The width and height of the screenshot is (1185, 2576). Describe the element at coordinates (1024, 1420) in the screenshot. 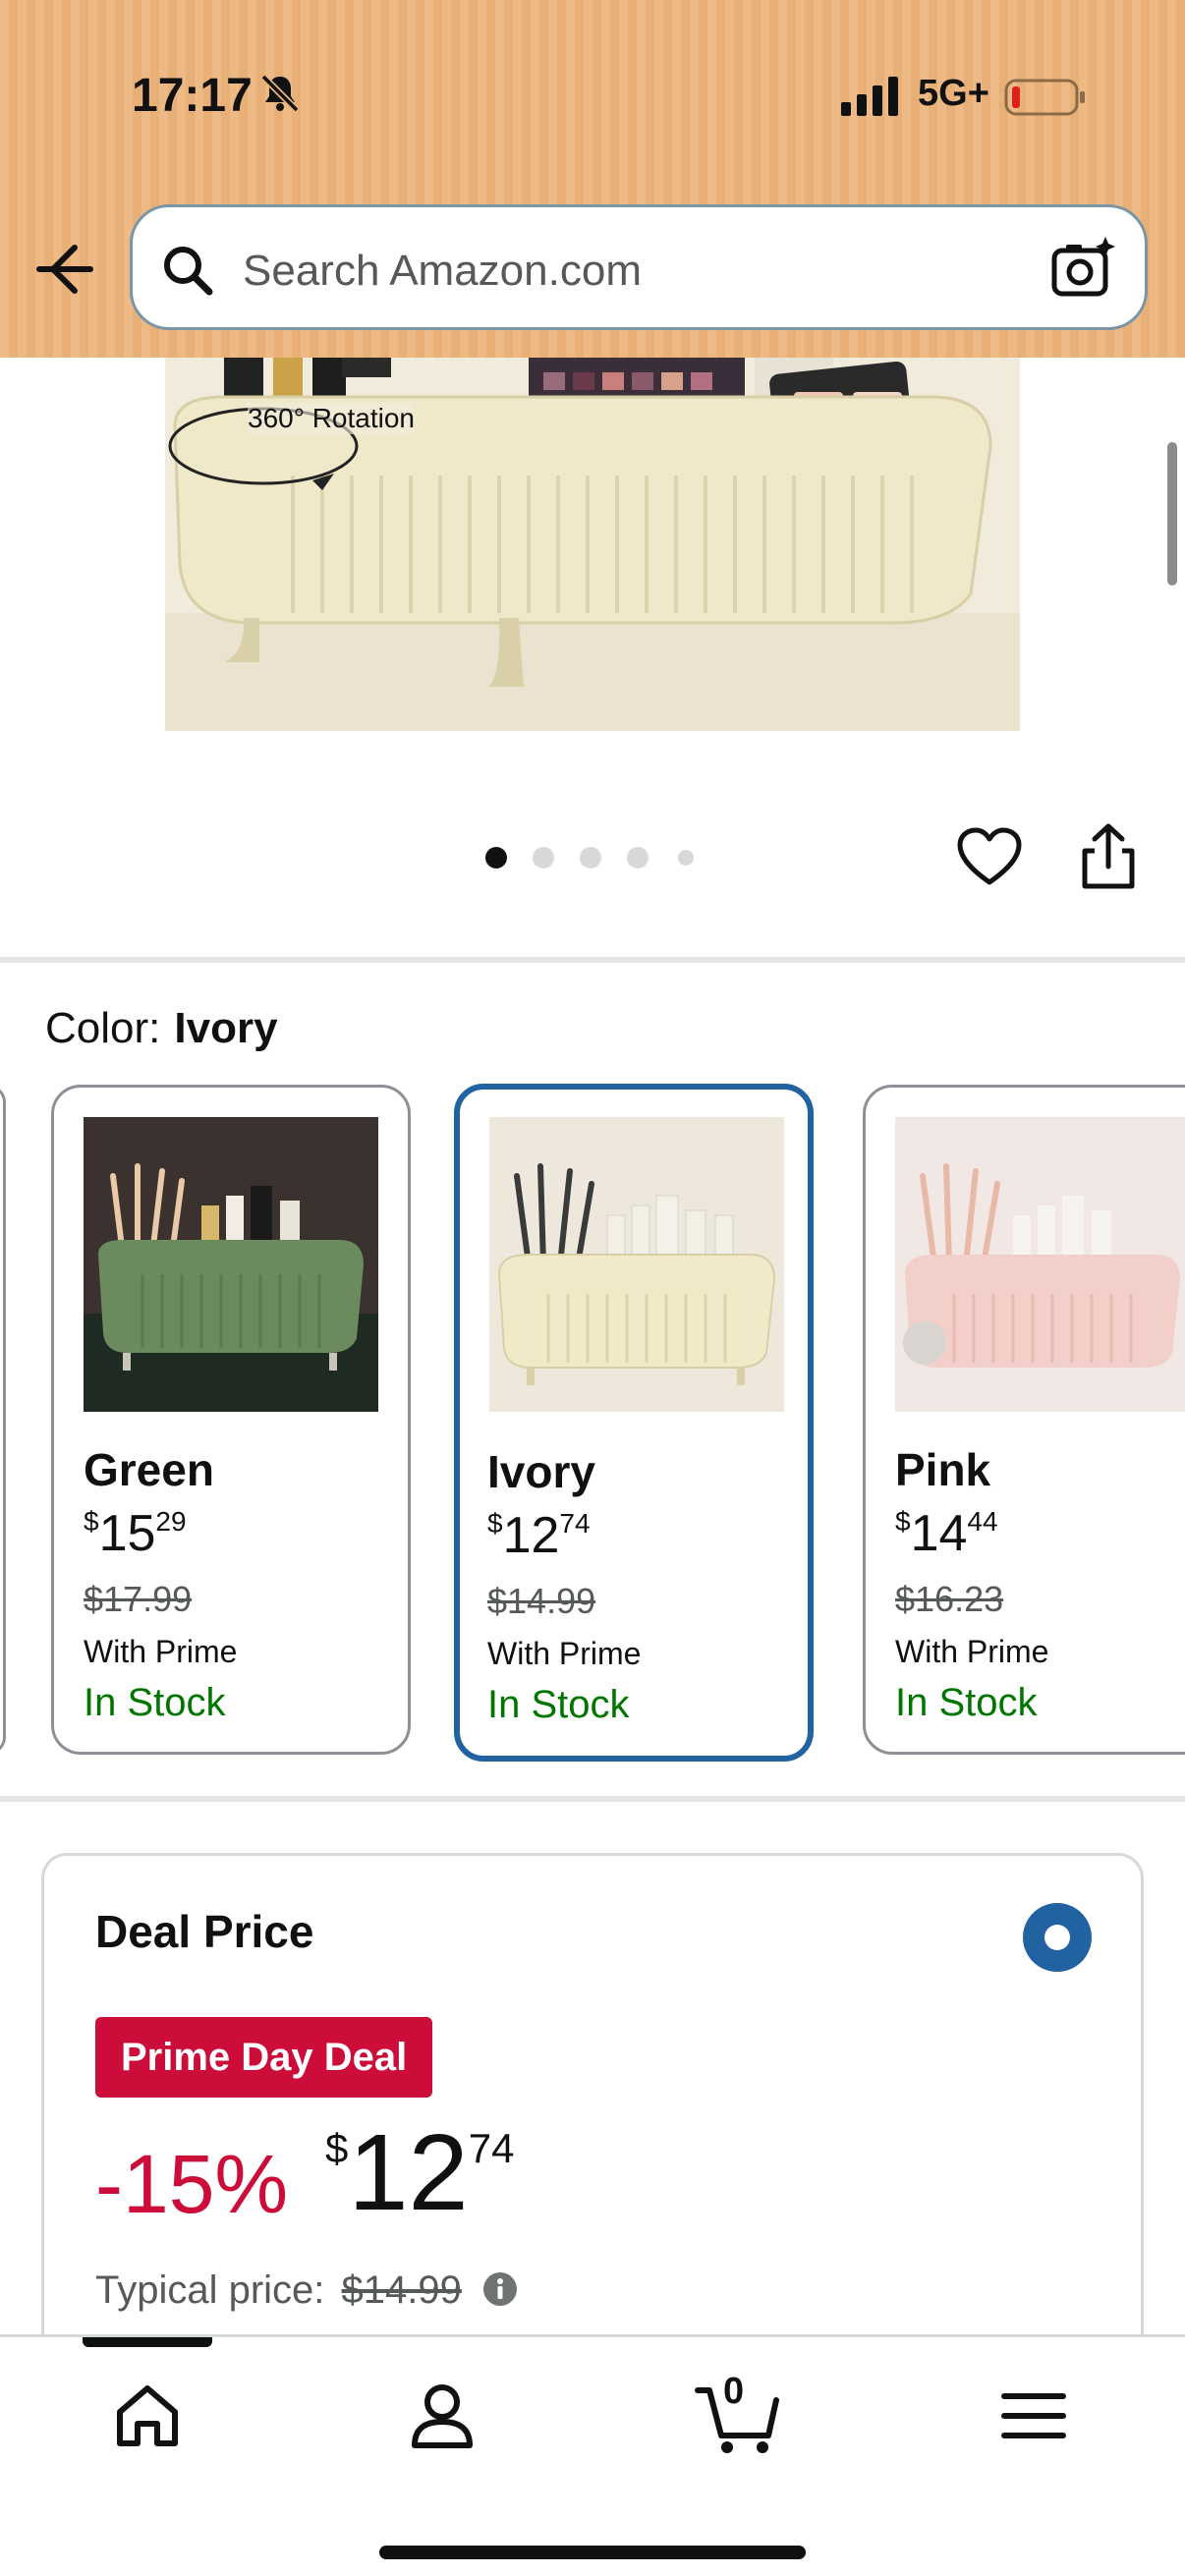

I see `variant-card-pink: Pink $1444 $16.23 With Prime In Stock` at that location.